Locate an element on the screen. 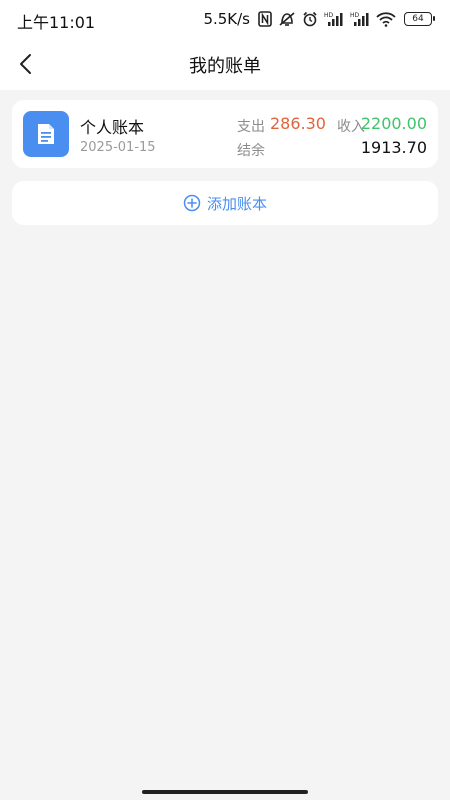  network-speed: 5.5K/s is located at coordinates (226, 19).